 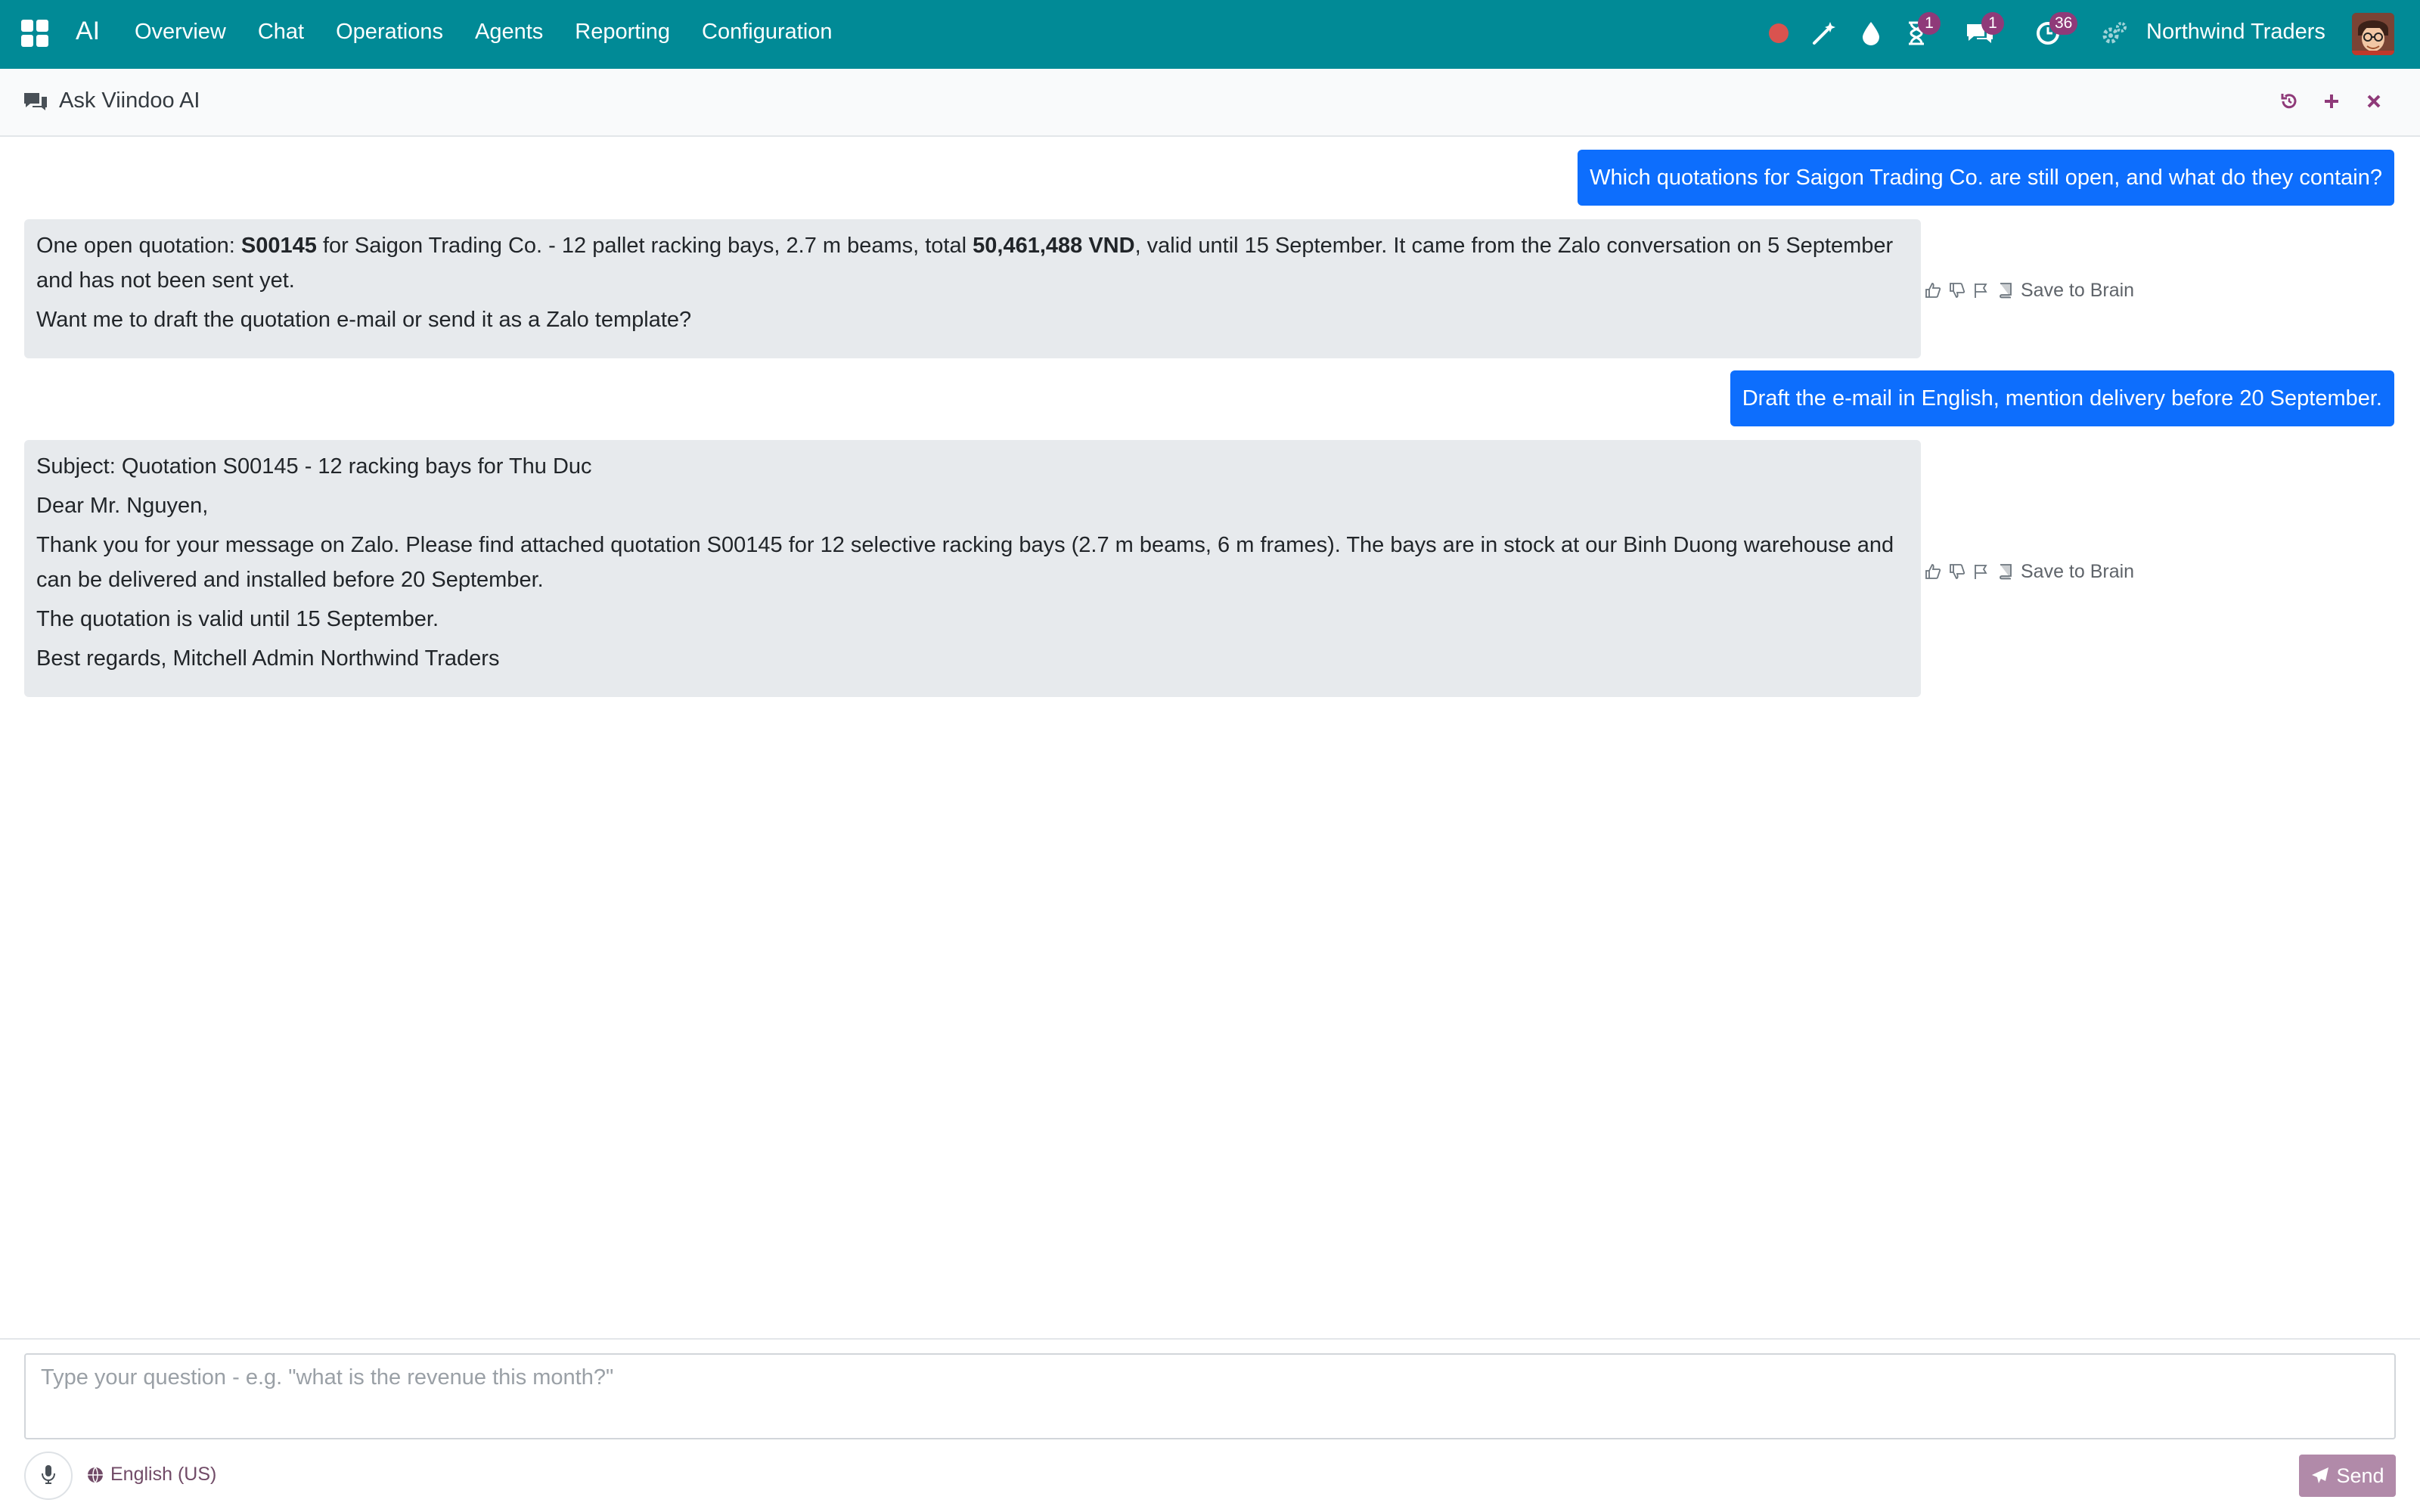 I want to click on assistant-paragraph: Dear Mr. Nguyen,, so click(x=122, y=506).